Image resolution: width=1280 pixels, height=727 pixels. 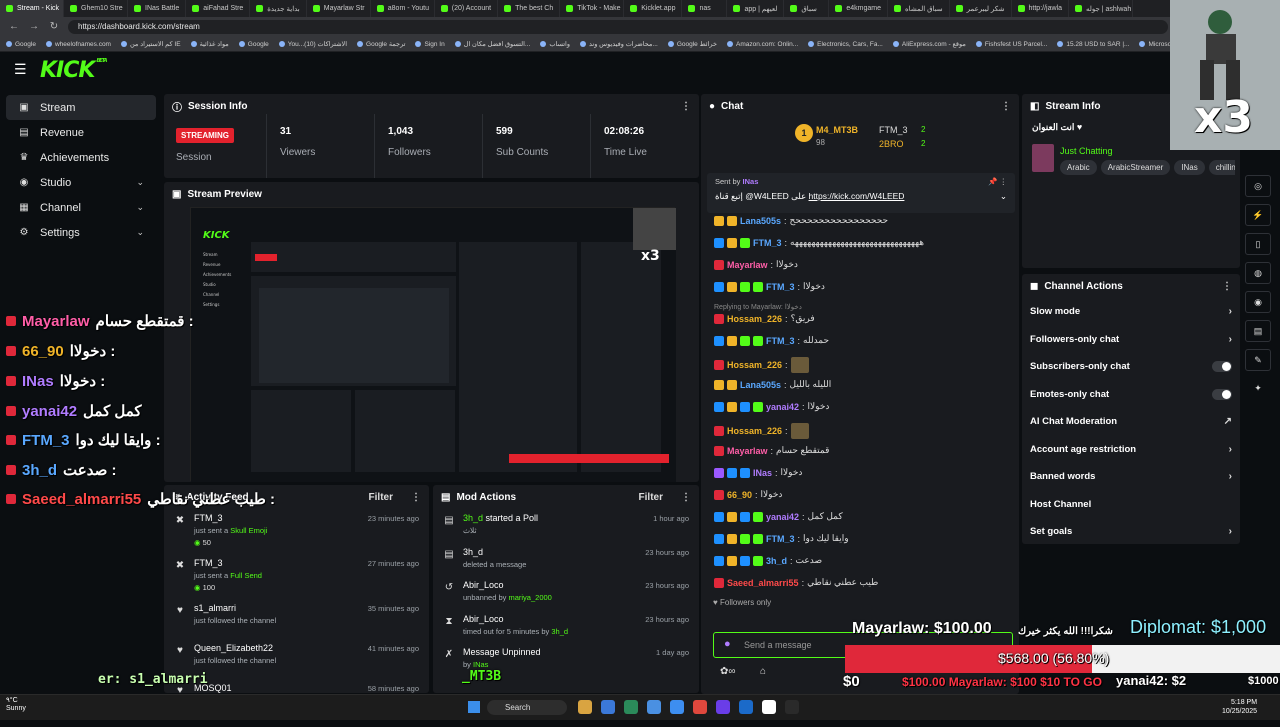 I want to click on bookmark-item: واتساب, so click(x=555, y=44).